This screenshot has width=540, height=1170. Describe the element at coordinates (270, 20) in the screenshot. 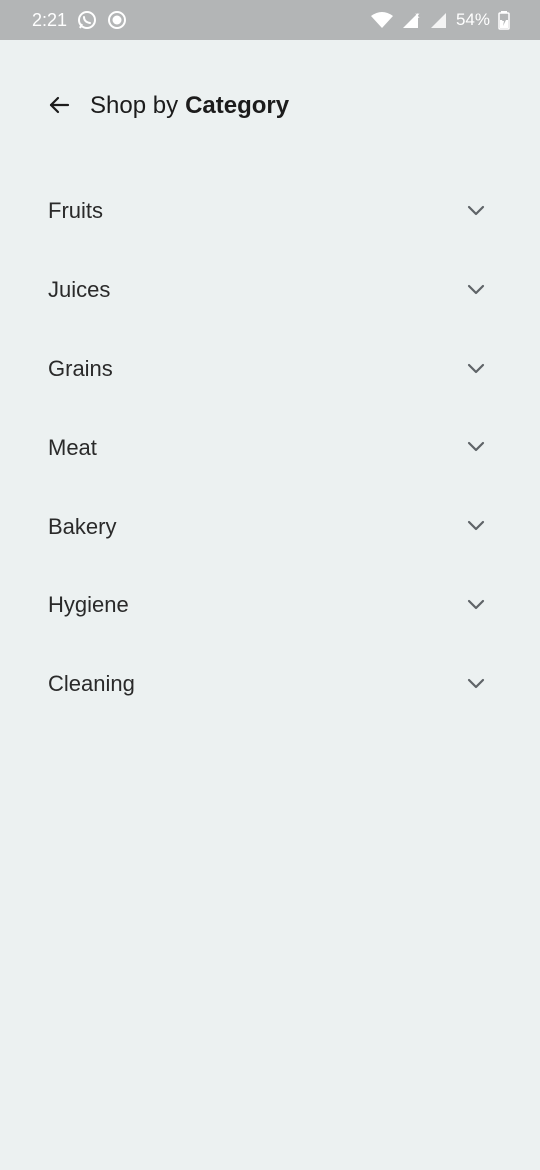

I see `status-bar: 2:21 x 54%` at that location.